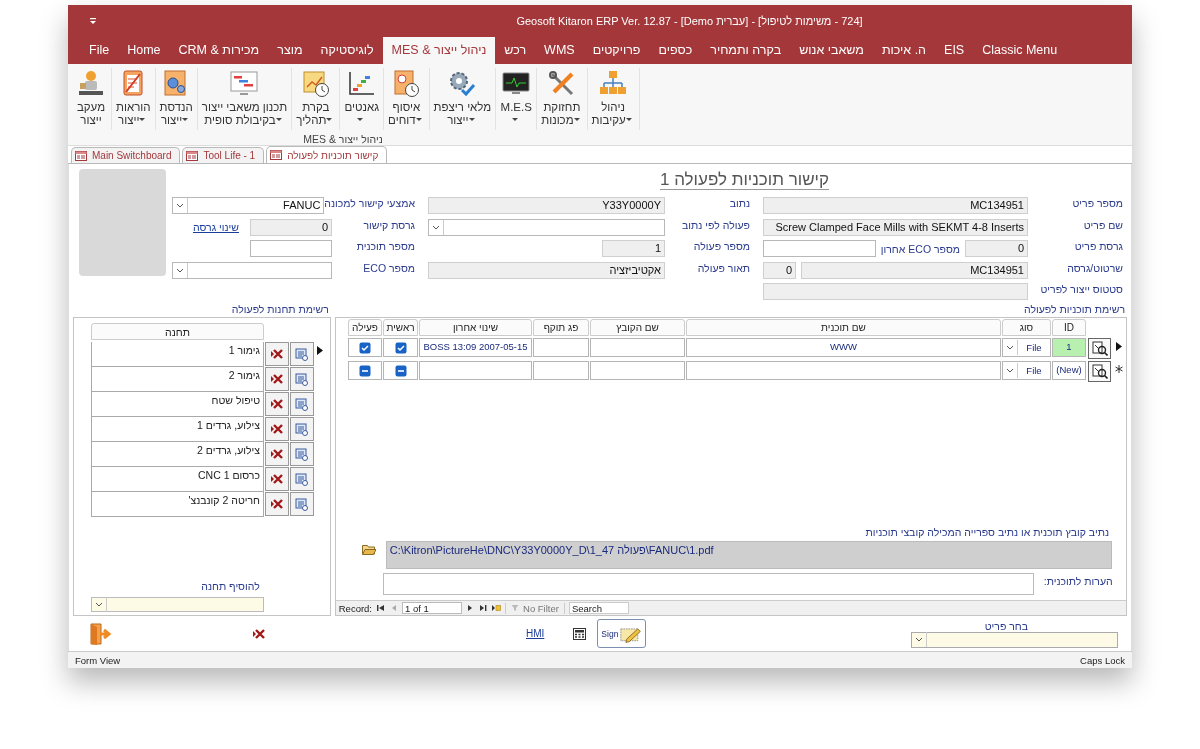  Describe the element at coordinates (1069, 327) in the screenshot. I see `column-header: ID` at that location.